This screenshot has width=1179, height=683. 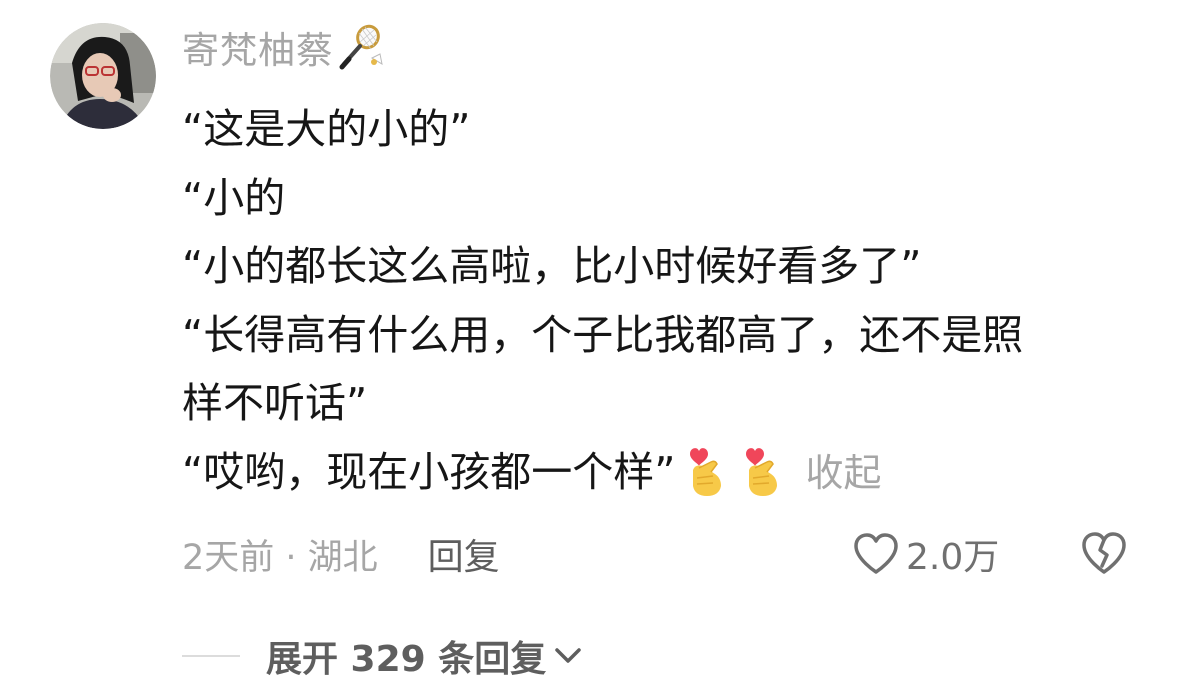 I want to click on comment-line: “长得高有什么用，个子比我都高了，还不是照, so click(x=603, y=334).